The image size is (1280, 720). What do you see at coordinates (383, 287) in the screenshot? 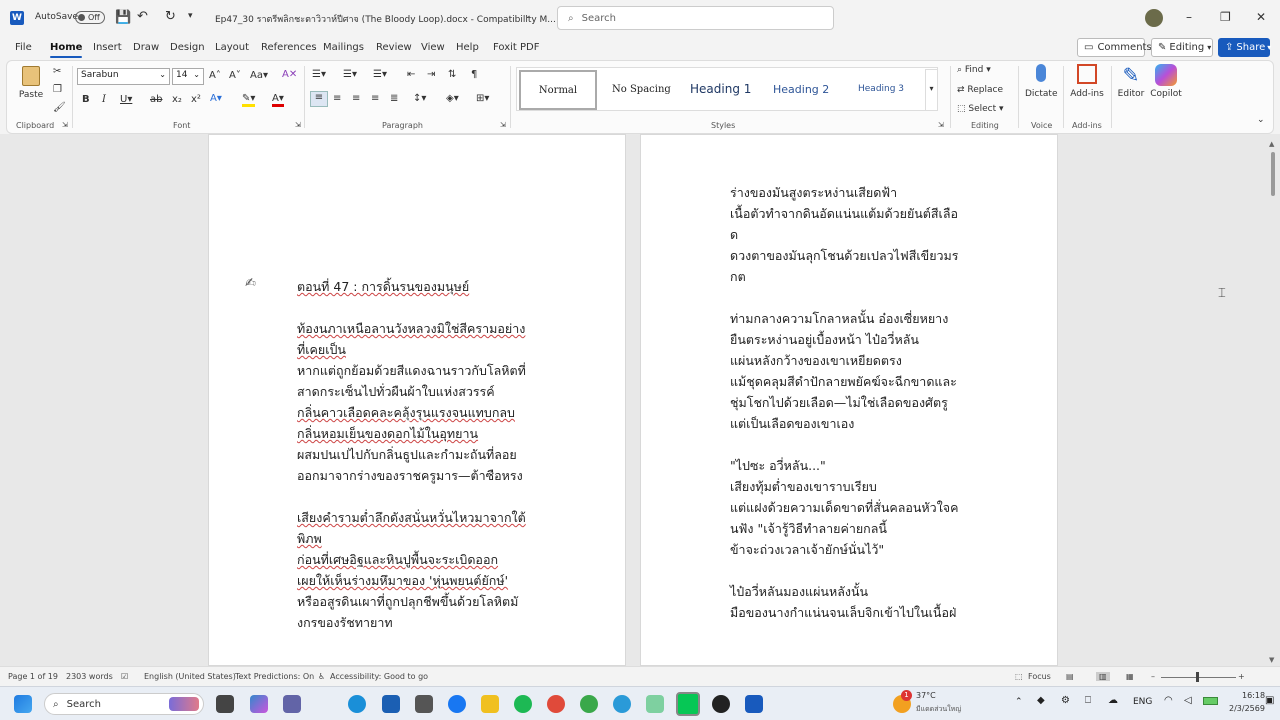
I see `paragraph-line: ตอนที่ 47 : การดิ้นรนของมนุษย์` at bounding box center [383, 287].